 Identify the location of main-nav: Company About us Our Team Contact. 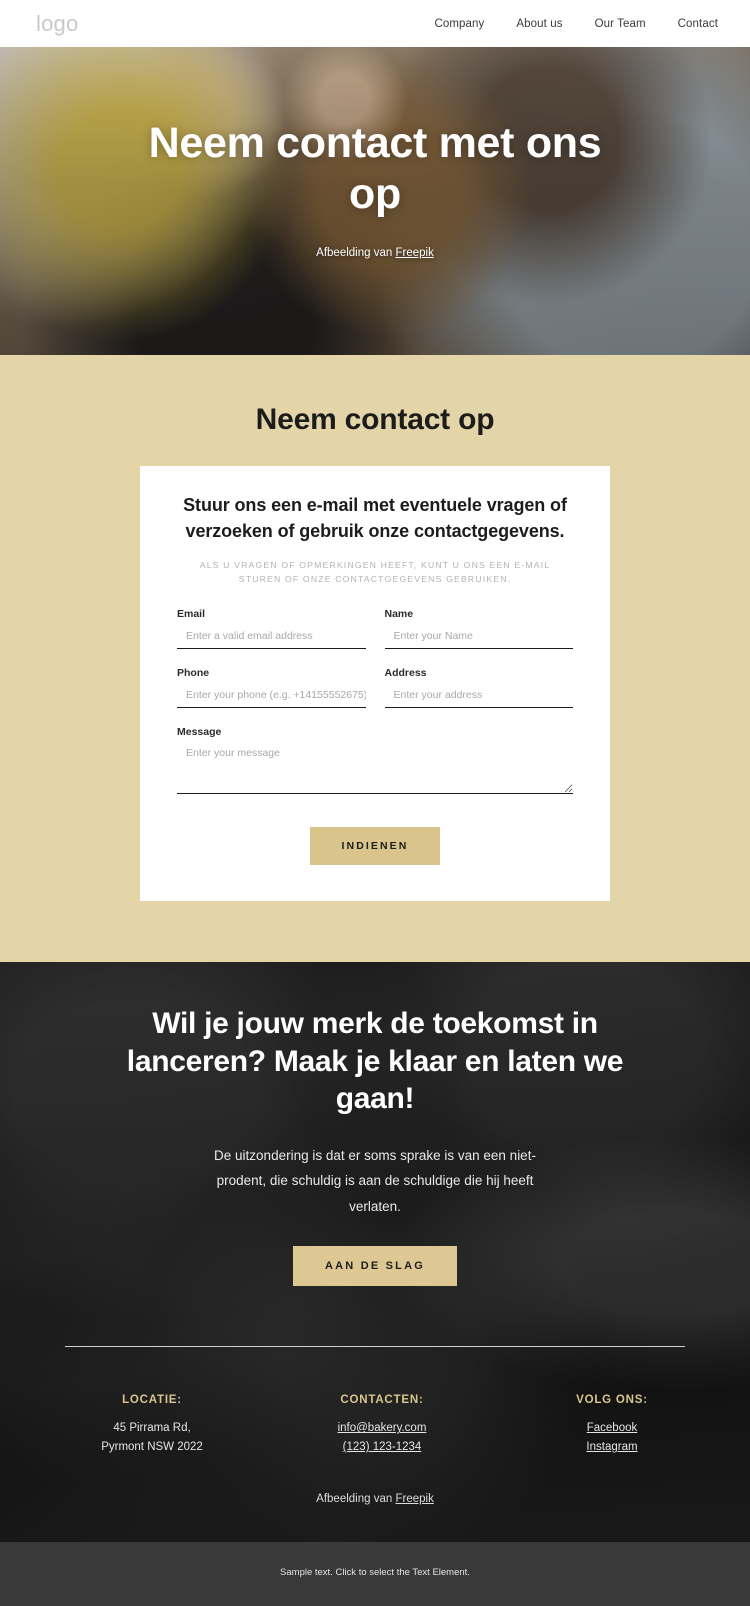
(576, 24).